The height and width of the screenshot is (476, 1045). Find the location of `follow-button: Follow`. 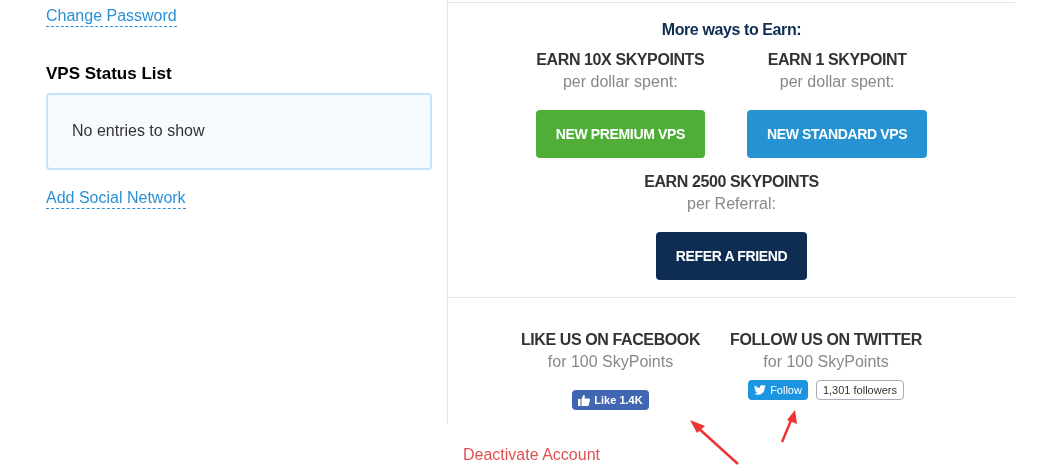

follow-button: Follow is located at coordinates (778, 390).